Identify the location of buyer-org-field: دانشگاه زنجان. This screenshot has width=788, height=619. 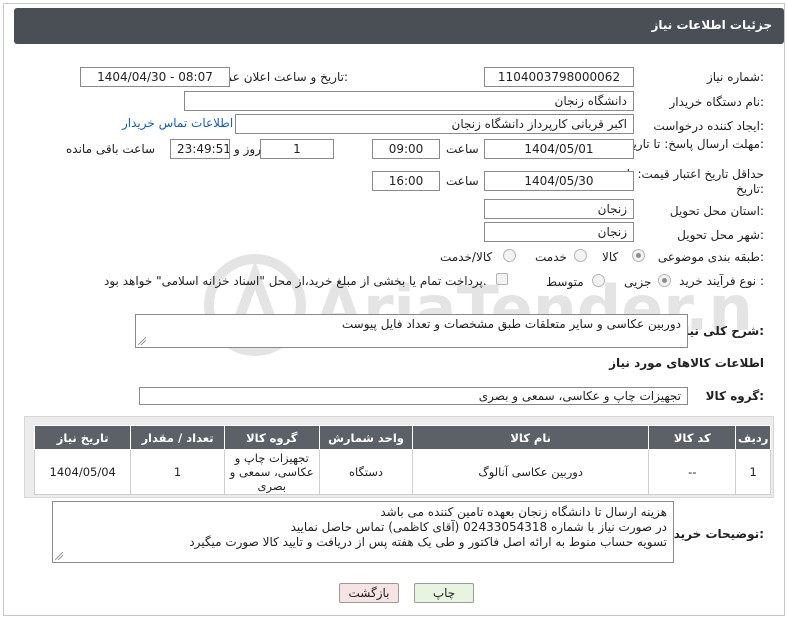
(409, 101).